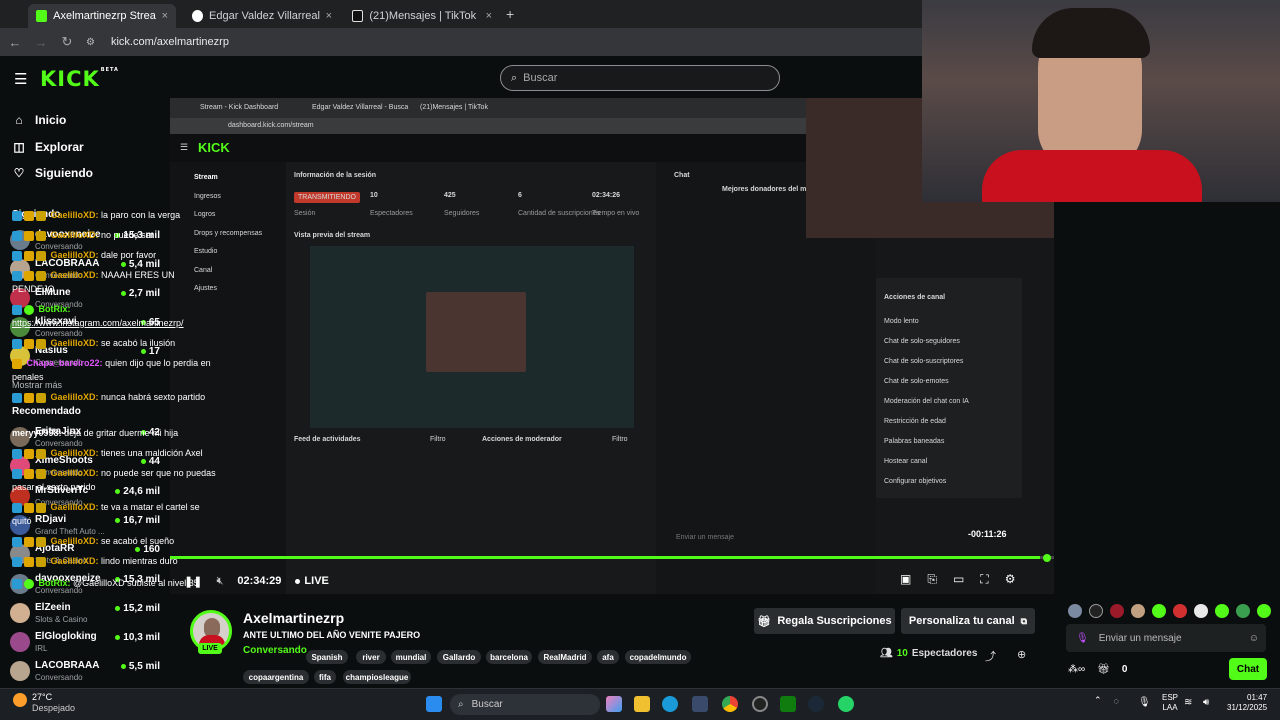  I want to click on share-icon: ⤴, so click(990, 656).